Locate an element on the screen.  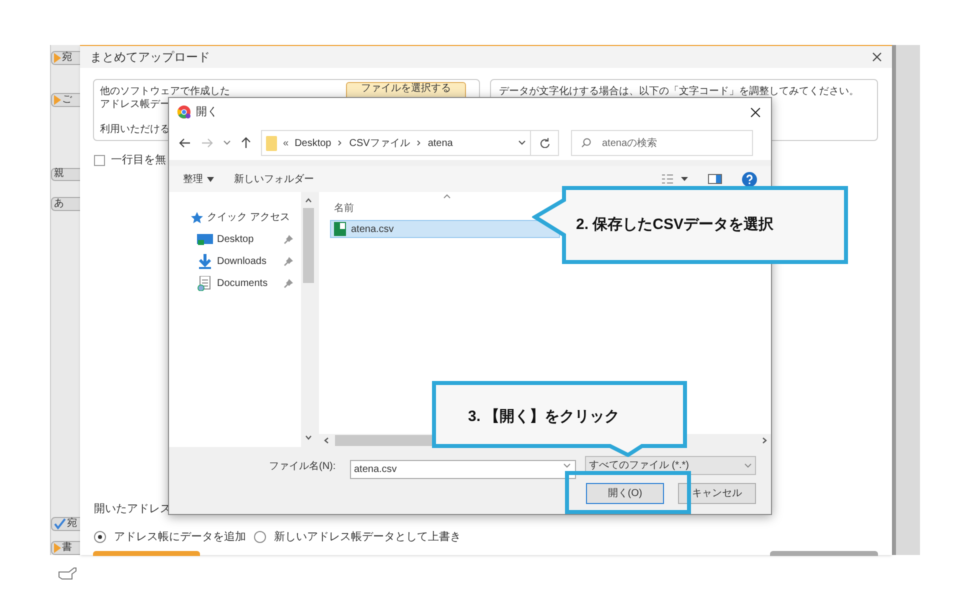
browser-icon is located at coordinates (184, 112).